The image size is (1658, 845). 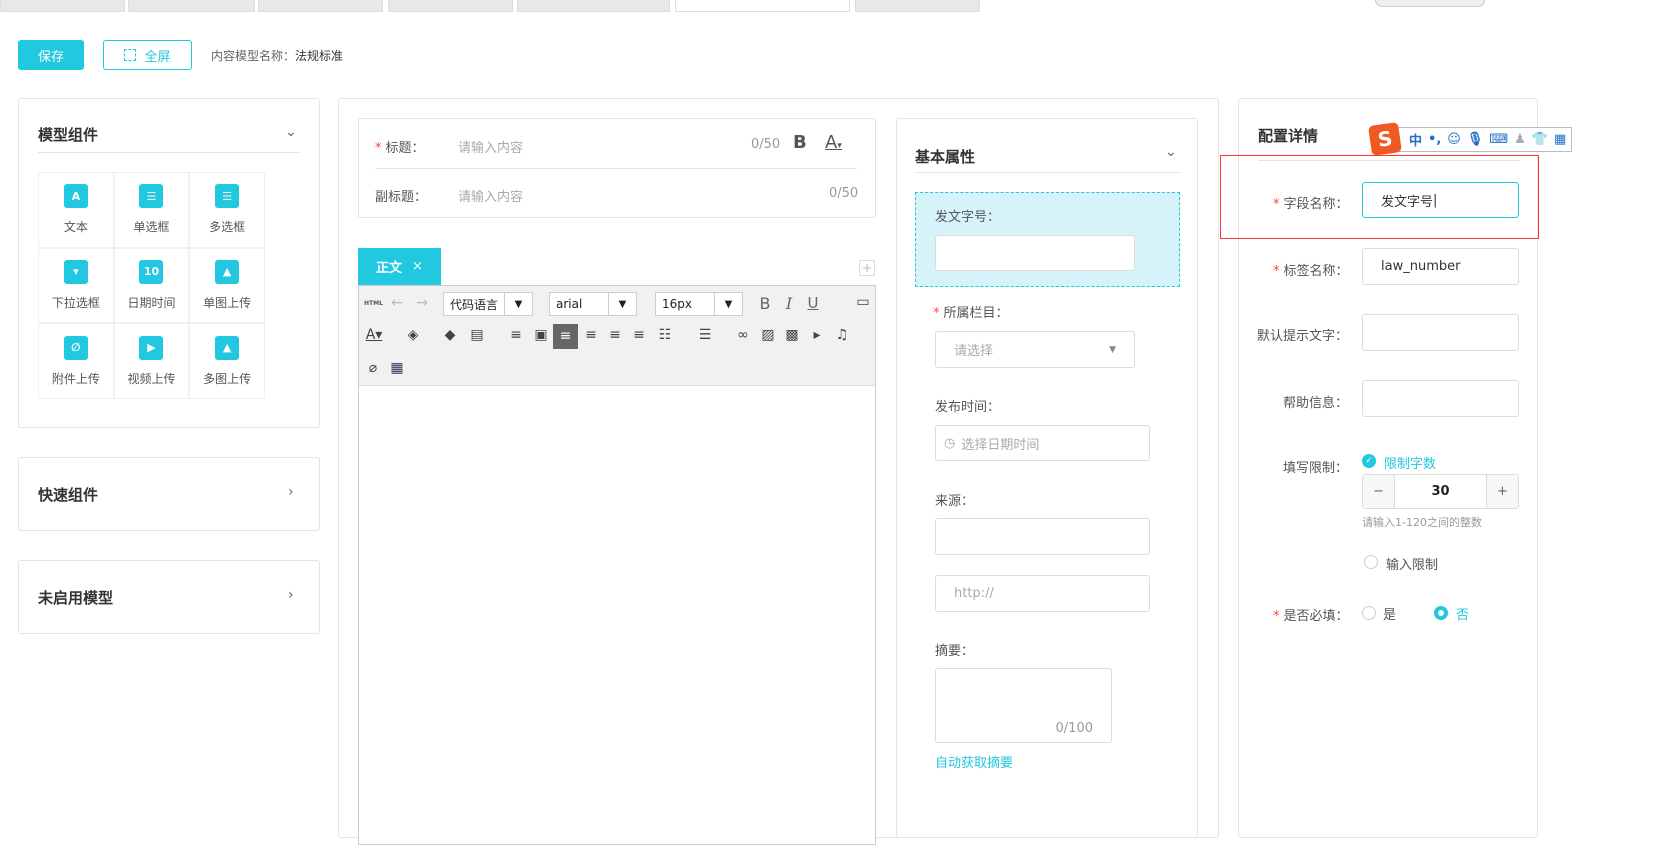 What do you see at coordinates (968, 407) in the screenshot?
I see `time-label: 发布时间：` at bounding box center [968, 407].